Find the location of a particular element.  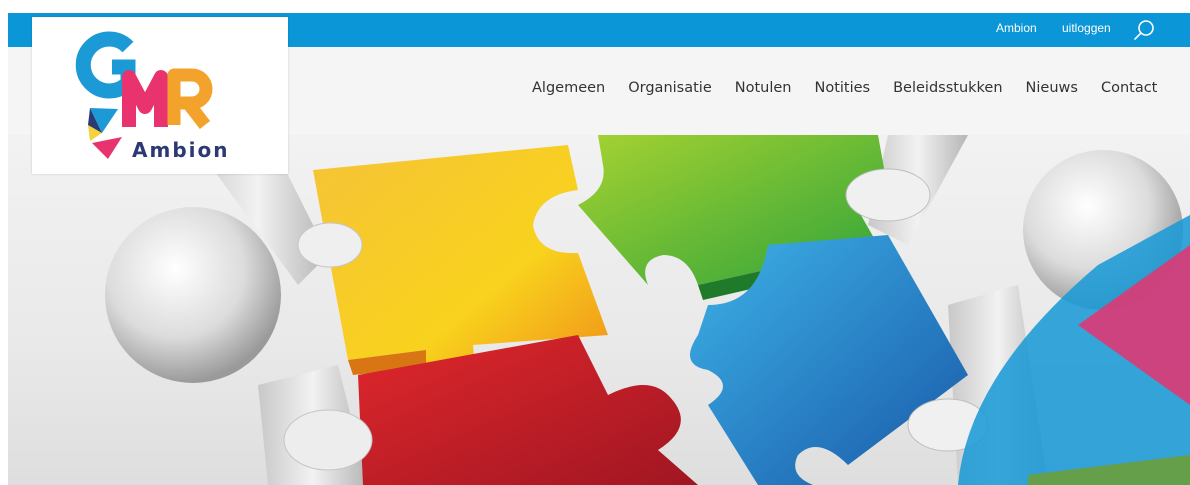

nav-item-contact: Contact is located at coordinates (1129, 88).